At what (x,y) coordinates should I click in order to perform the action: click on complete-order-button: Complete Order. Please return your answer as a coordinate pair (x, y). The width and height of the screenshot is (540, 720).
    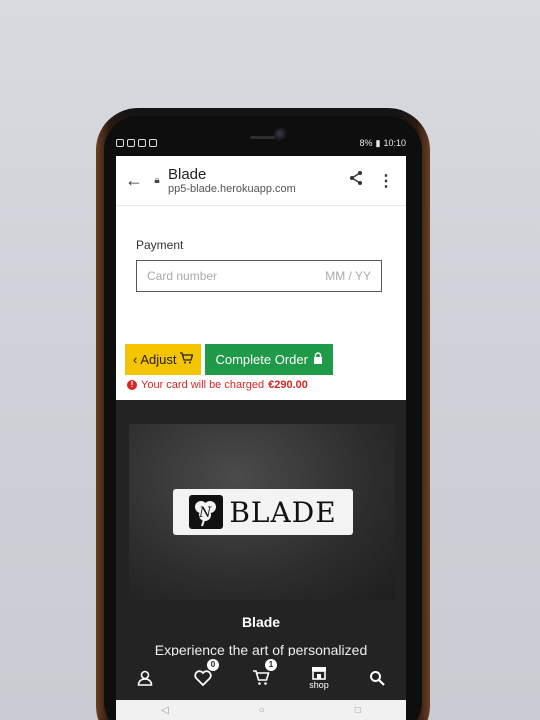
    Looking at the image, I should click on (269, 359).